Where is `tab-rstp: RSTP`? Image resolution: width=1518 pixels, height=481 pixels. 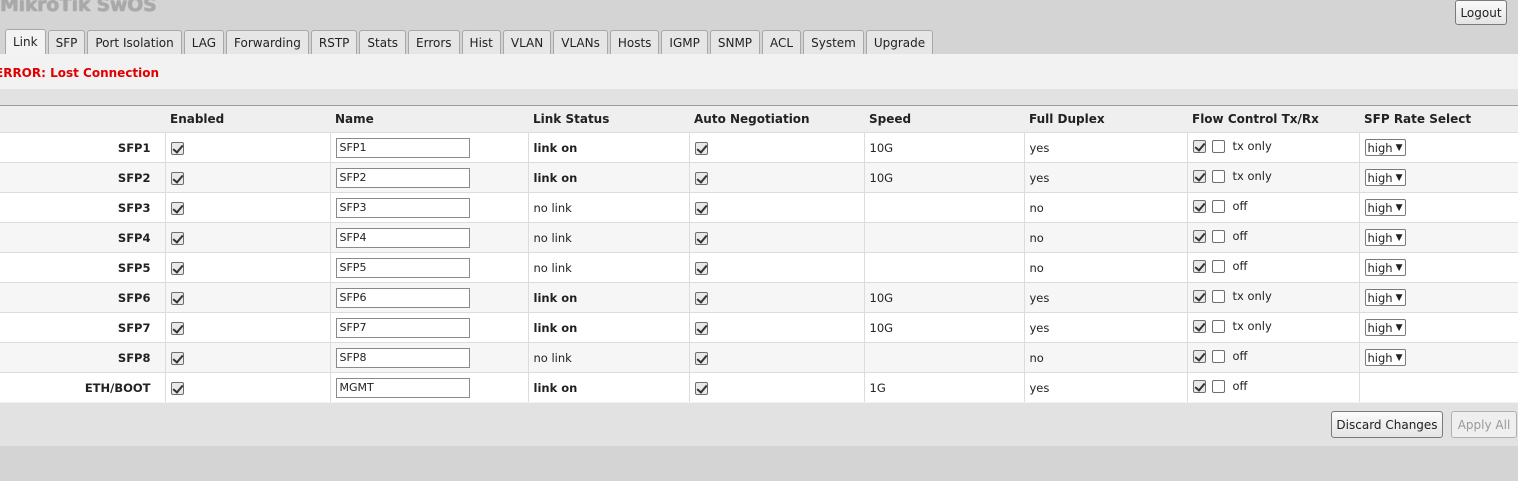
tab-rstp: RSTP is located at coordinates (334, 42).